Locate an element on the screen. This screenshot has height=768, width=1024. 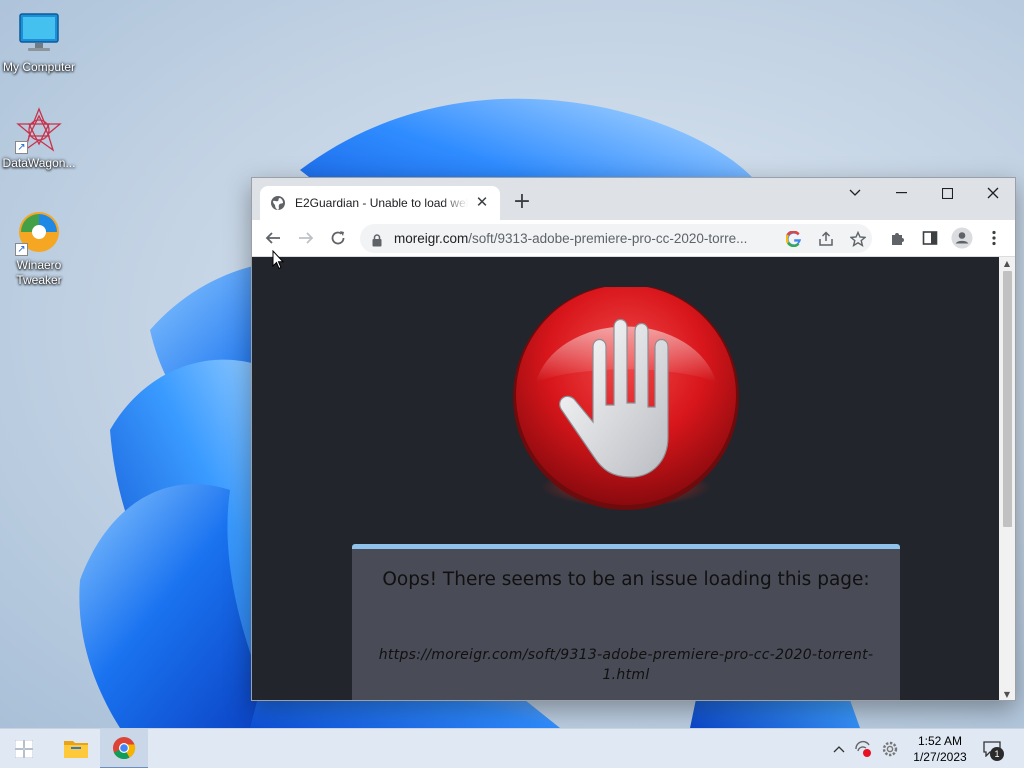
blocked-url-line: 1.html is located at coordinates (626, 675).